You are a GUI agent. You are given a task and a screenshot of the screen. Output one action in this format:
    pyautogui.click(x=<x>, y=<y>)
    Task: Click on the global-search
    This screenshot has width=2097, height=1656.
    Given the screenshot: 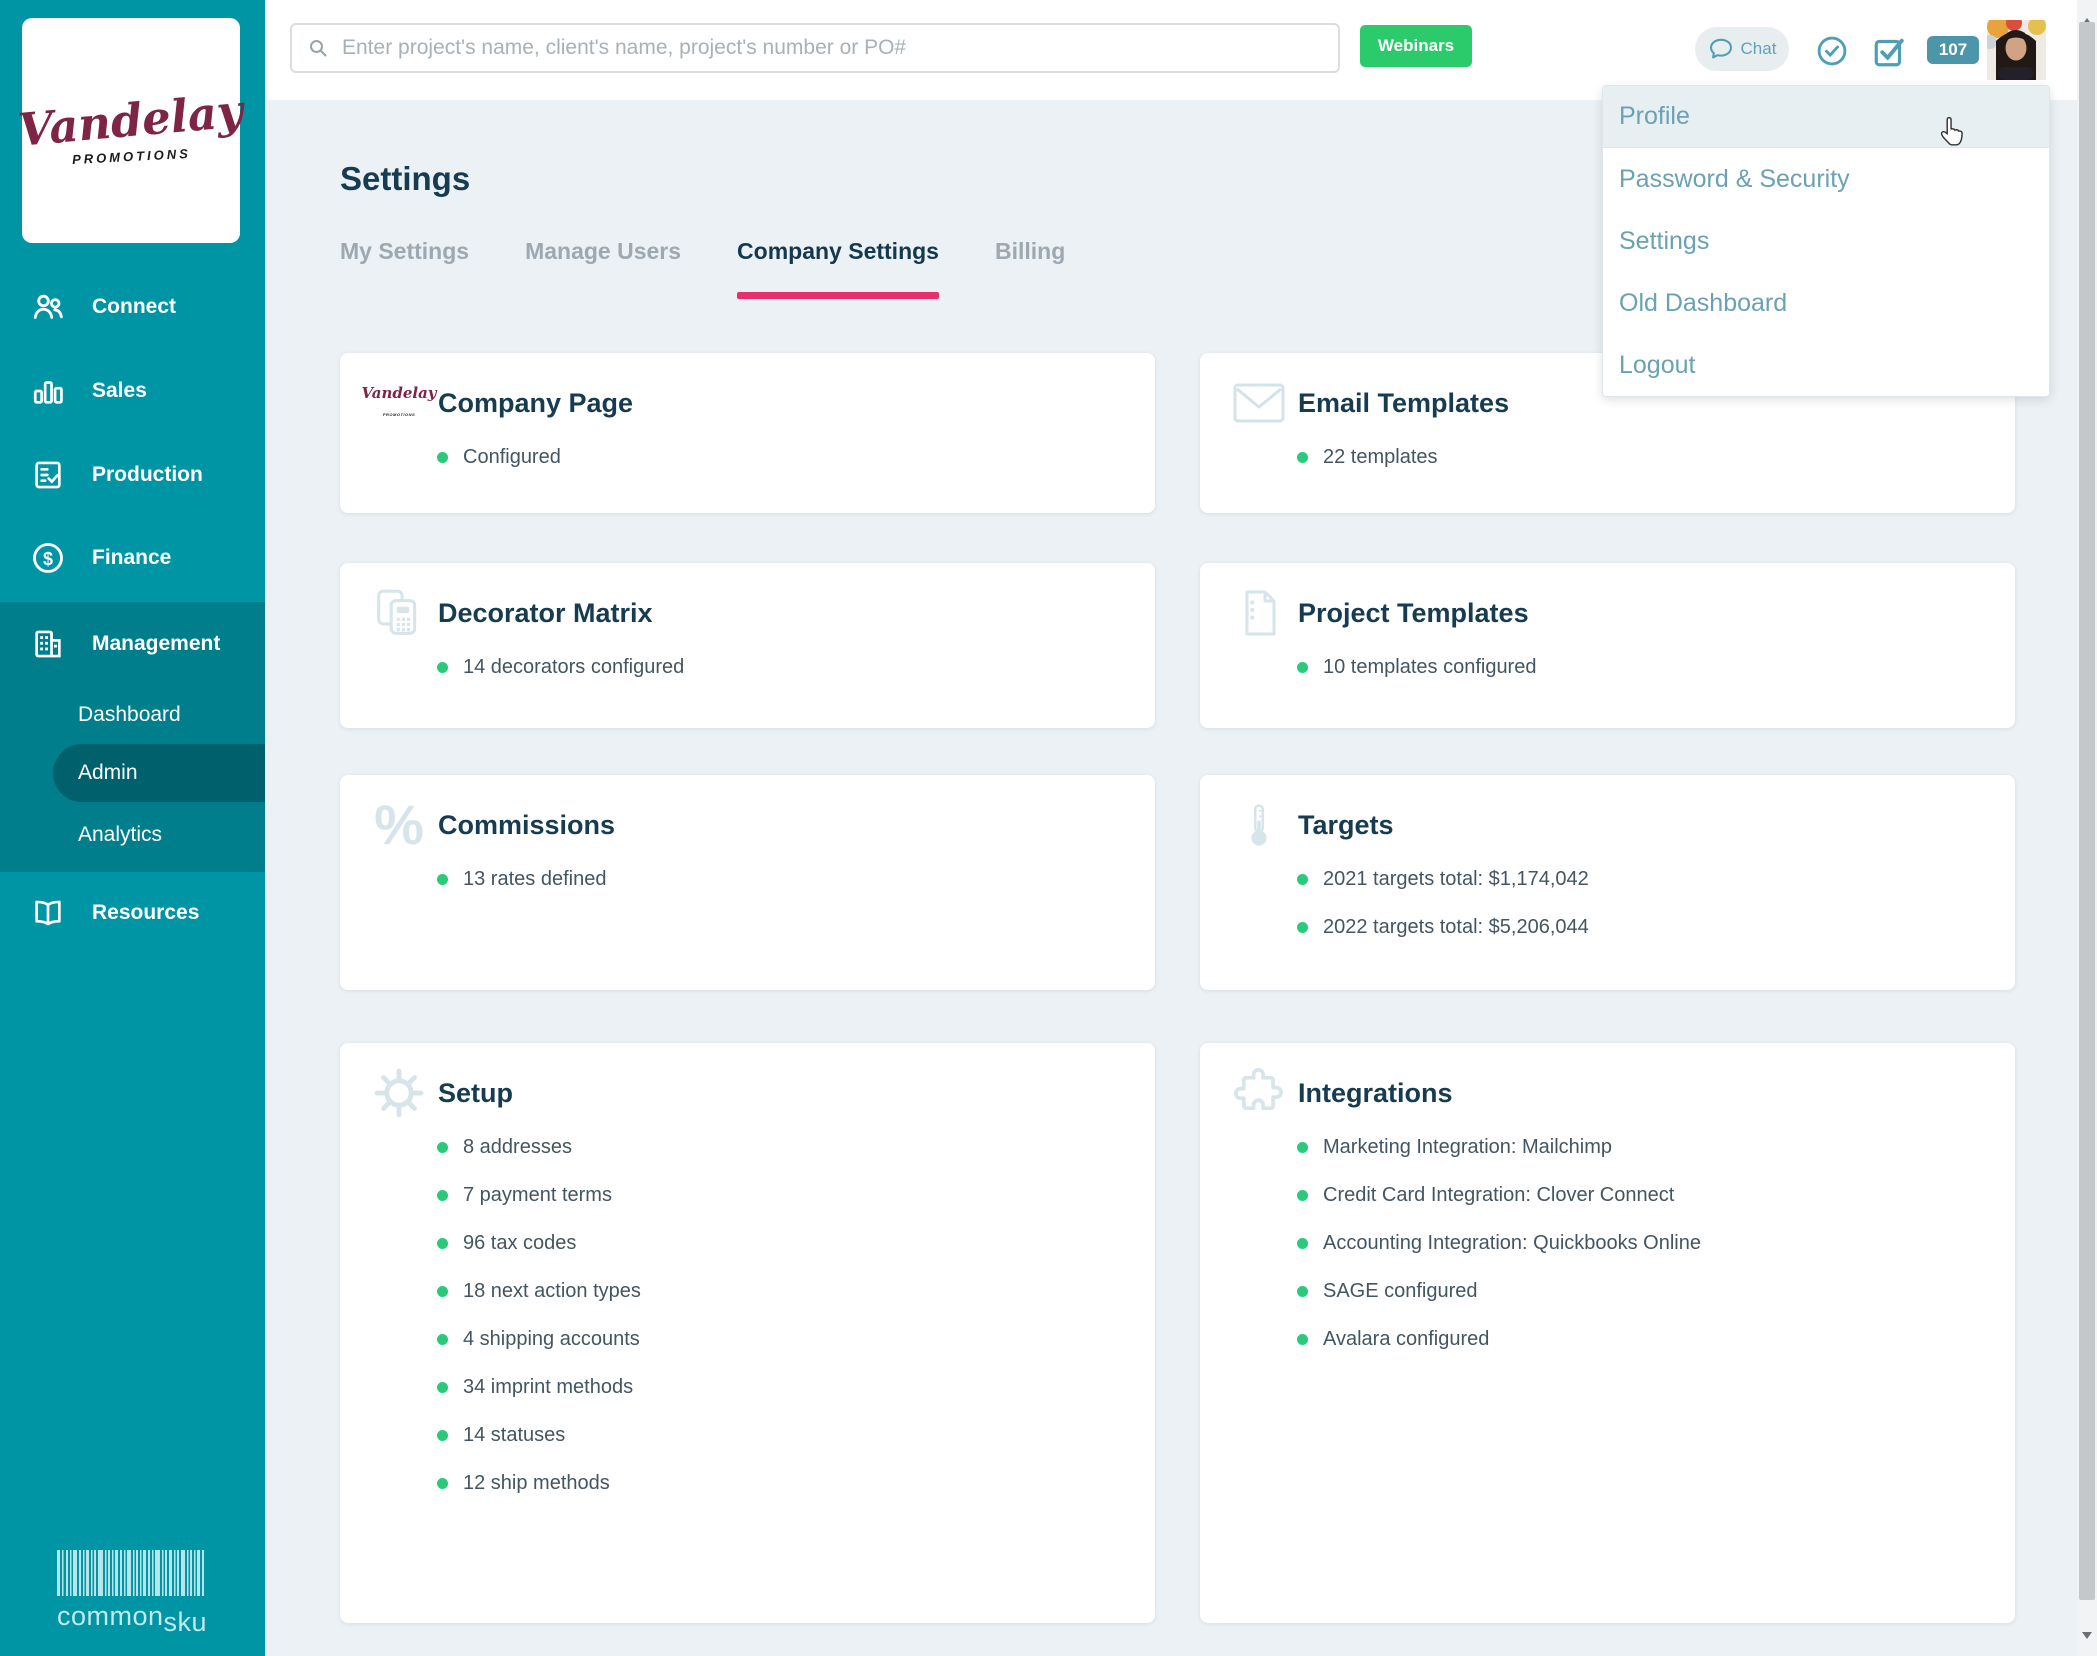 What is the action you would take?
    pyautogui.click(x=815, y=48)
    